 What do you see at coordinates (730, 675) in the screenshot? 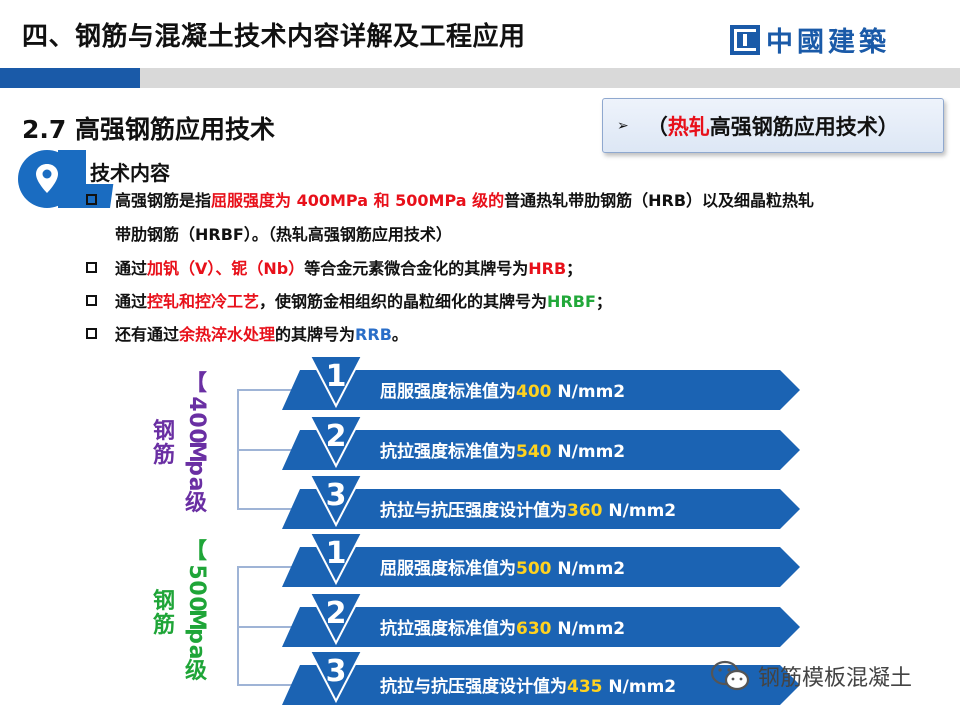
I see `wechat-icon` at bounding box center [730, 675].